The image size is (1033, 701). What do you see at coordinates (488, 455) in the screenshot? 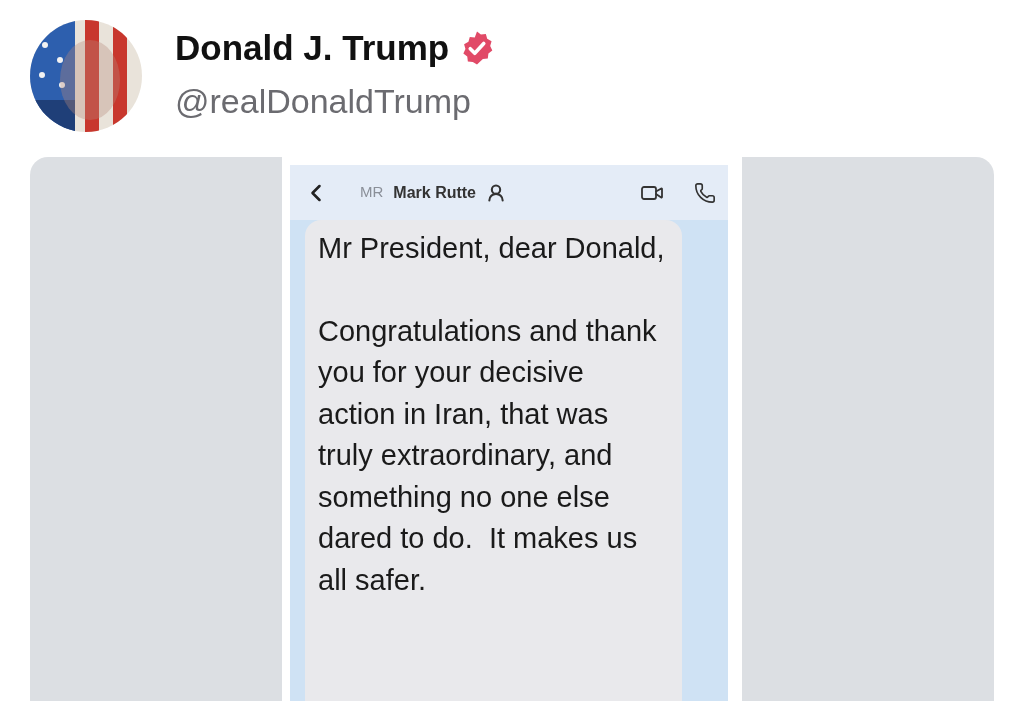
I see `message-text: Congratulations and thank you for your decisive action in Iran, that was truly extraordinary, and something no one else dared to do. It makes us all safer.` at bounding box center [488, 455].